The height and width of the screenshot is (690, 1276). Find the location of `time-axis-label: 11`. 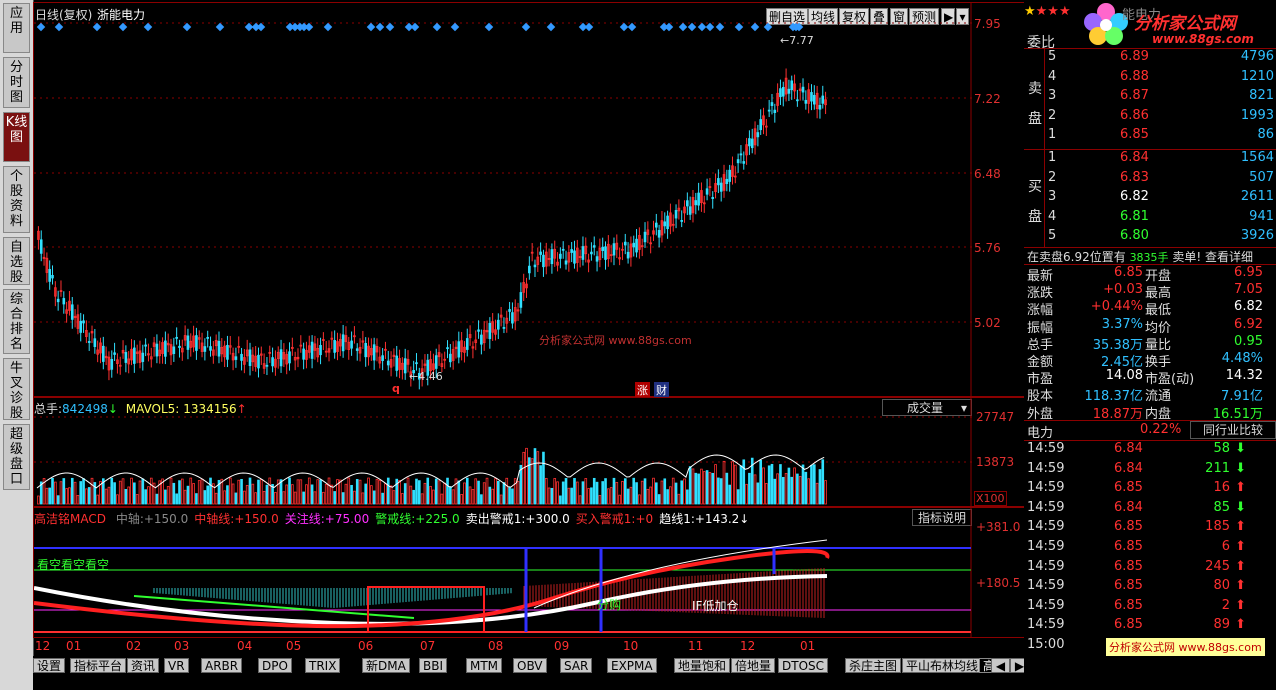

time-axis-label: 11 is located at coordinates (696, 646).